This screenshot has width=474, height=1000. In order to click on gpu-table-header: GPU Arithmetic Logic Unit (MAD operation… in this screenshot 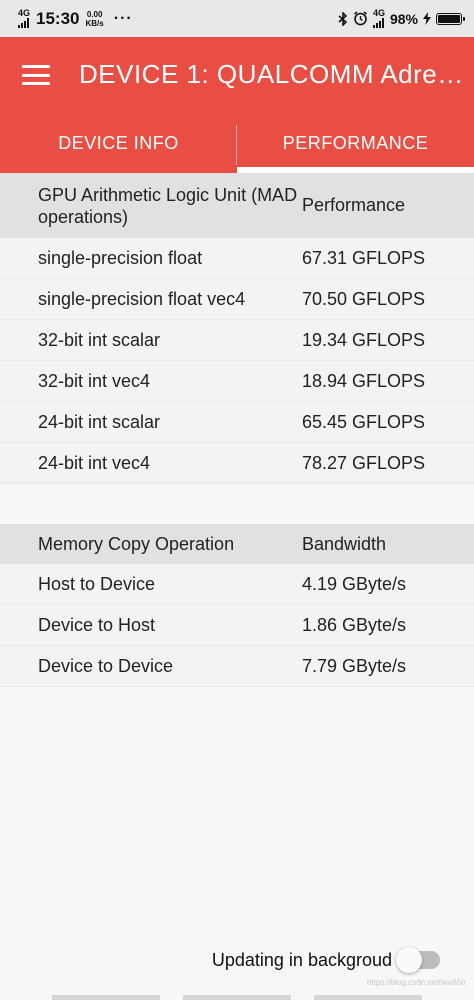, I will do `click(237, 205)`.